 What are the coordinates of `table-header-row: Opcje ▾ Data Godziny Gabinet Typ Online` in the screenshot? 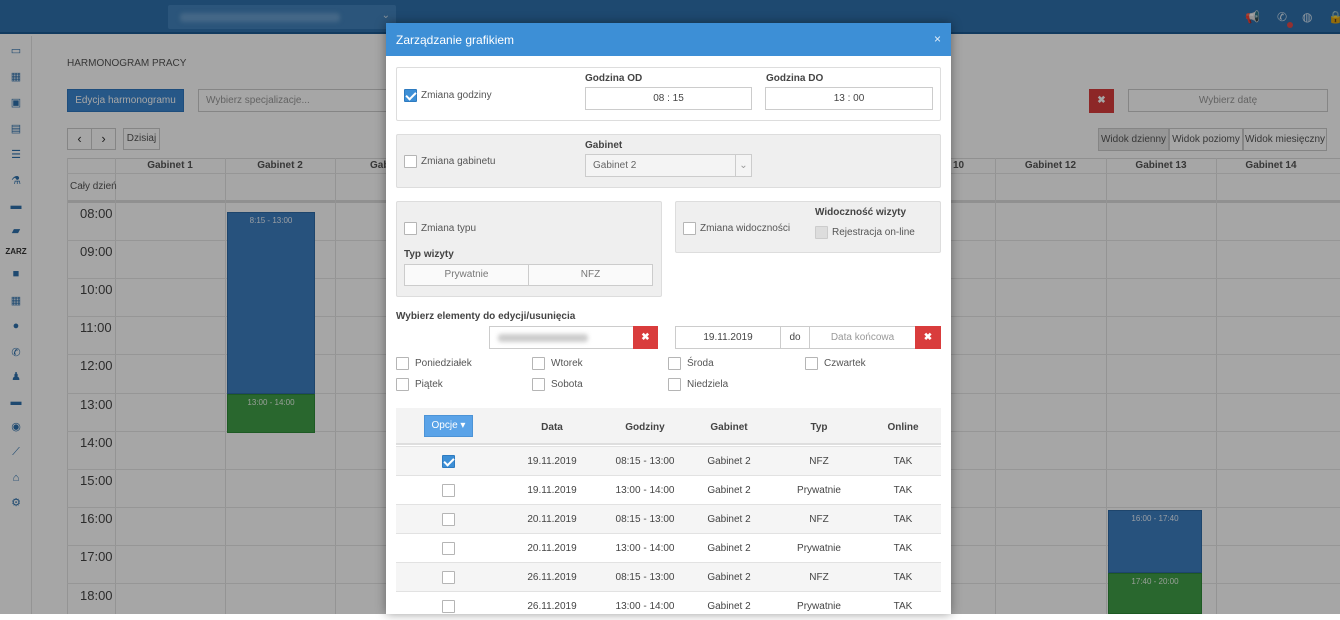 It's located at (668, 426).